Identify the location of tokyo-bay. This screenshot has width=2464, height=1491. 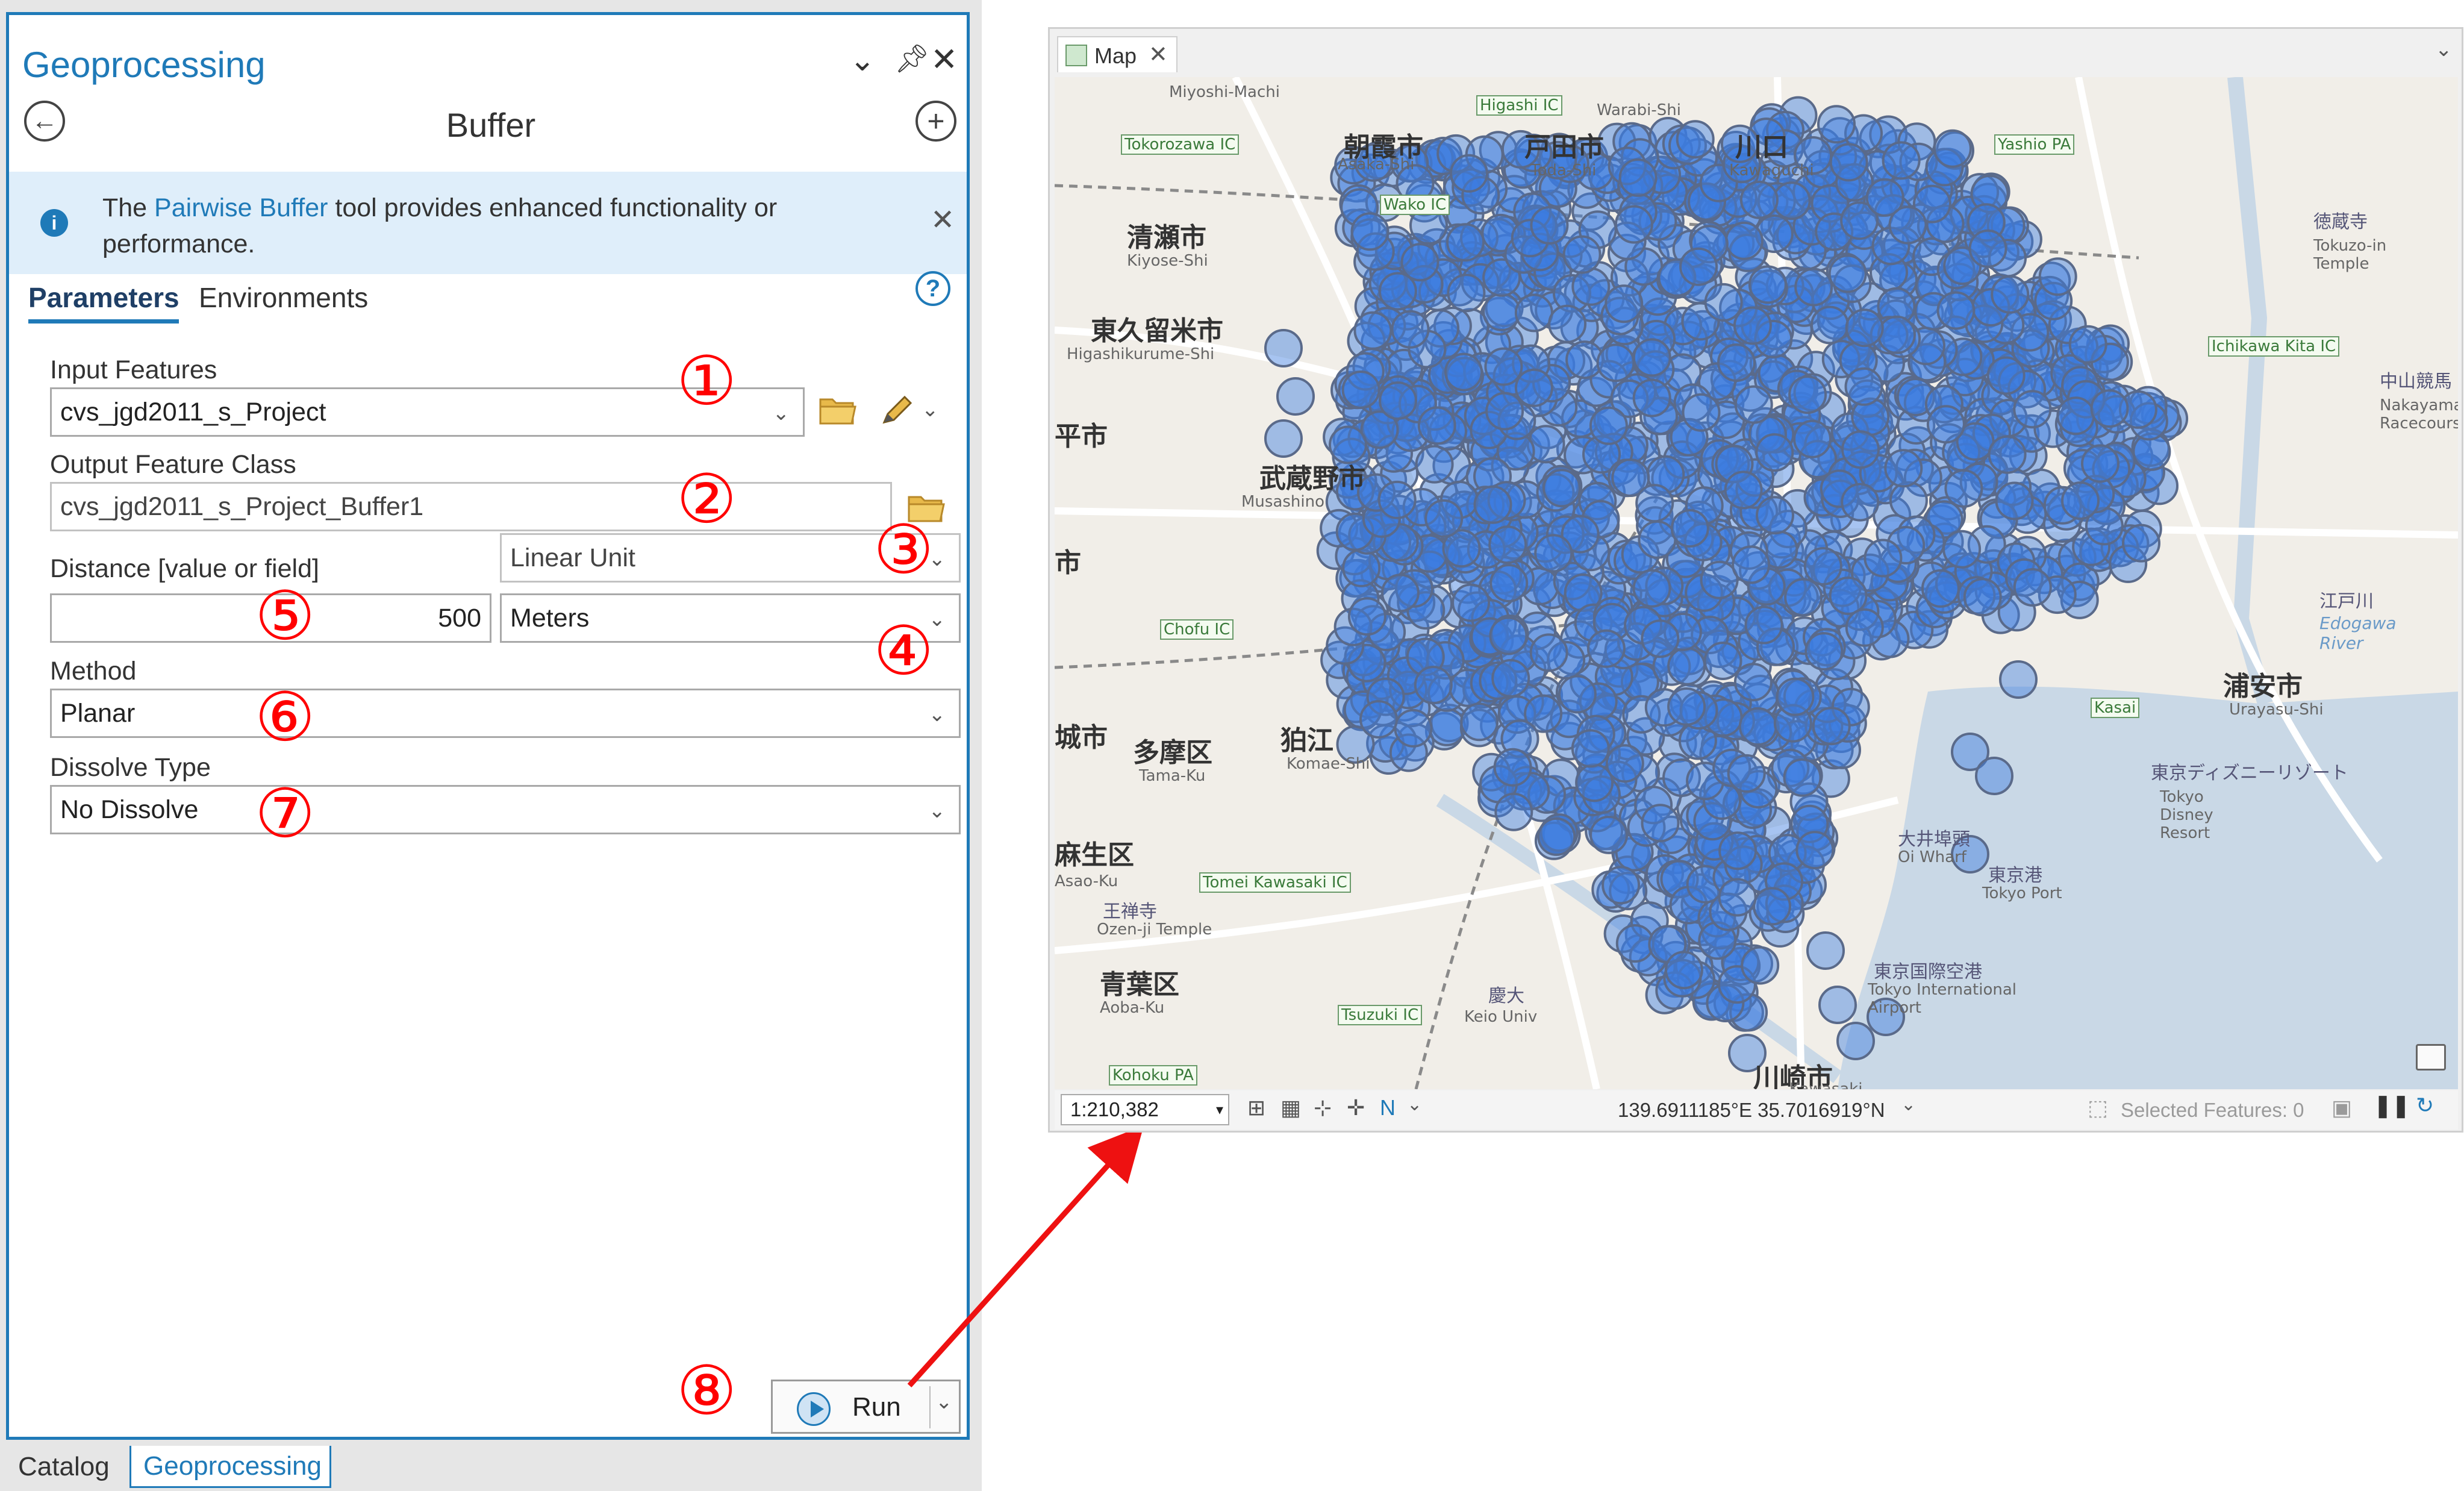
(2148, 887).